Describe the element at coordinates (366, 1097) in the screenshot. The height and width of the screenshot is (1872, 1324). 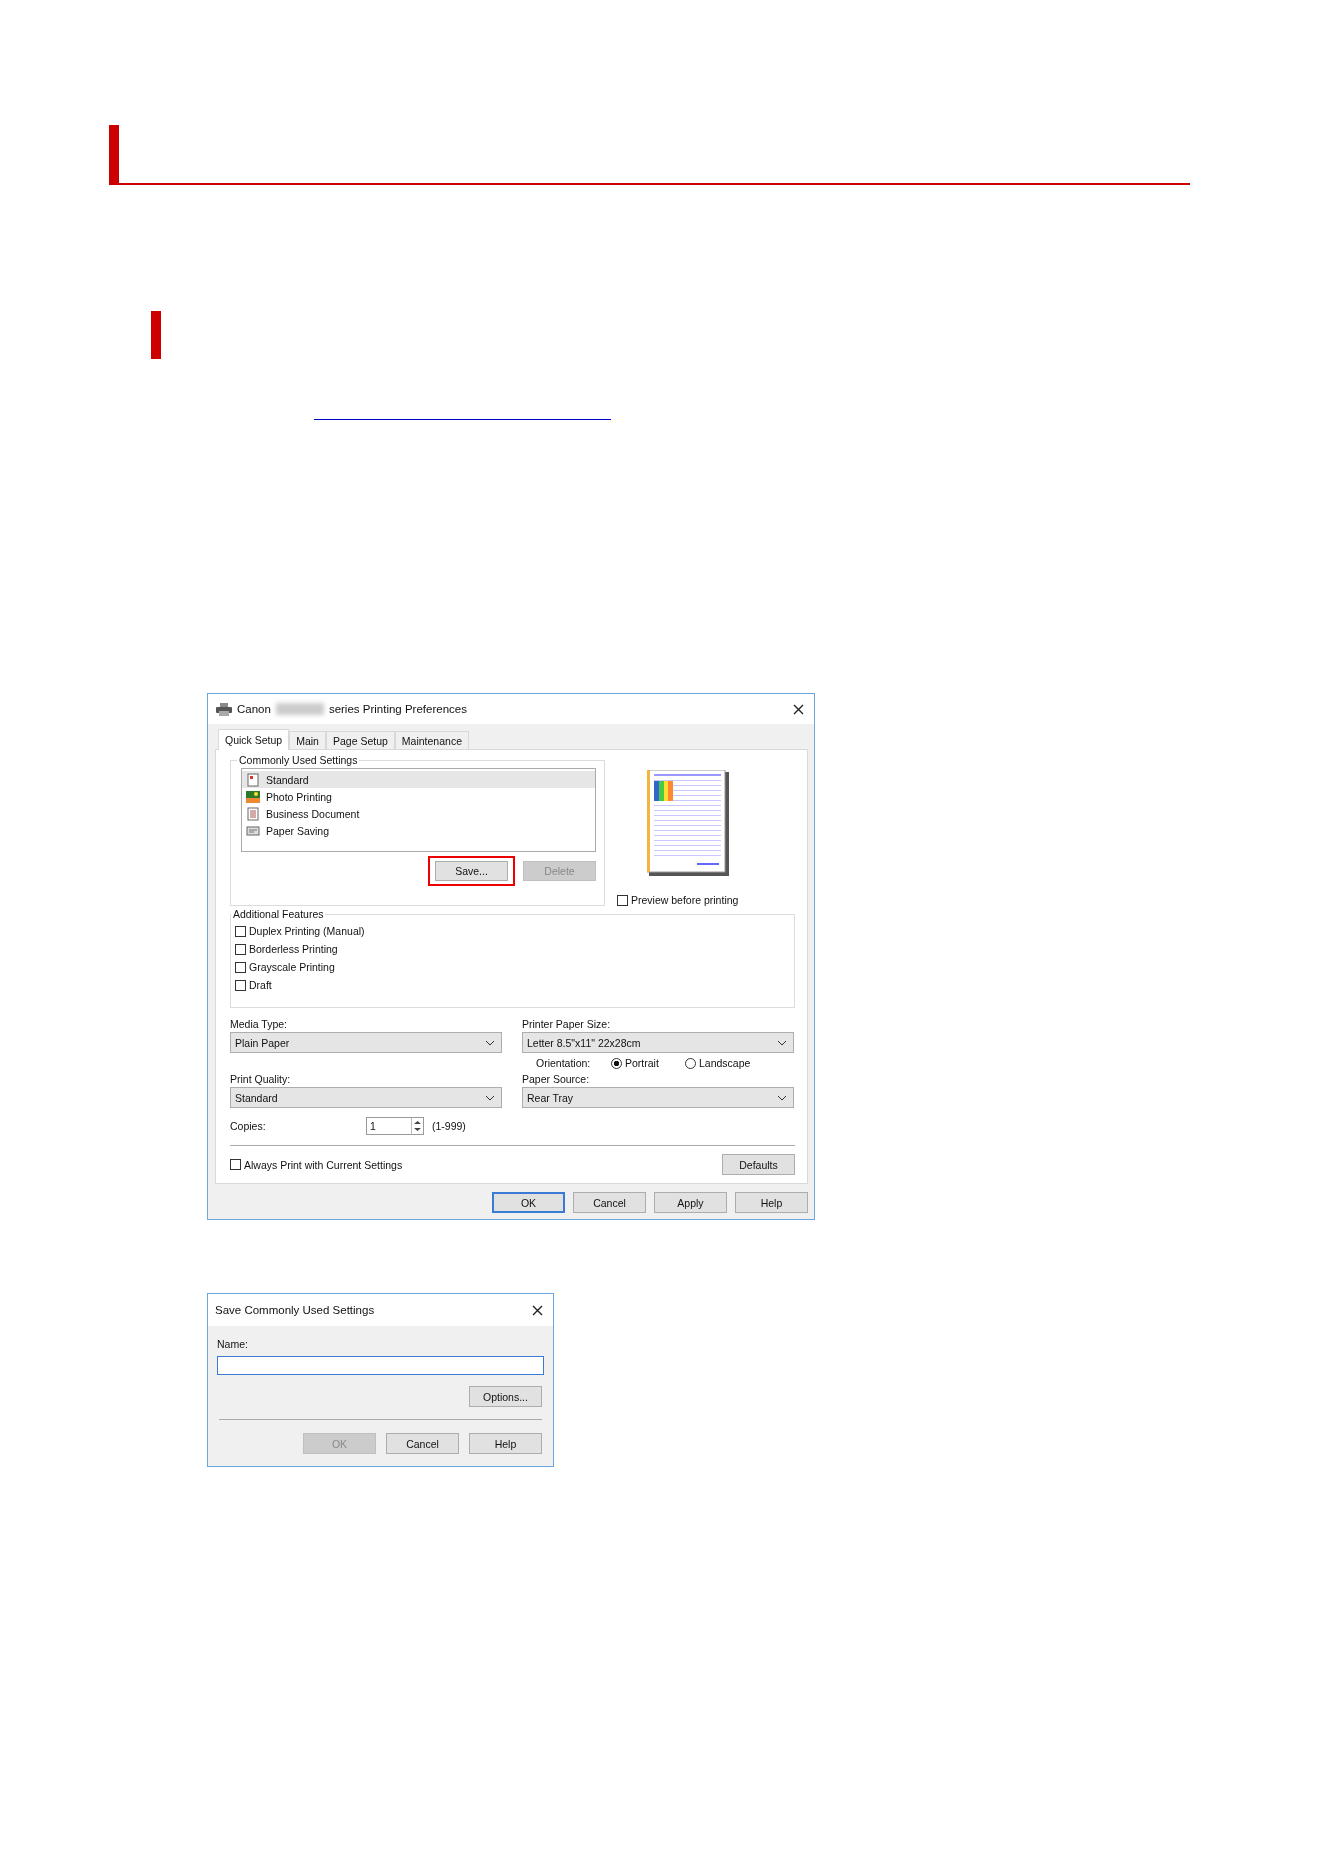
I see `dropdown: Standard` at that location.